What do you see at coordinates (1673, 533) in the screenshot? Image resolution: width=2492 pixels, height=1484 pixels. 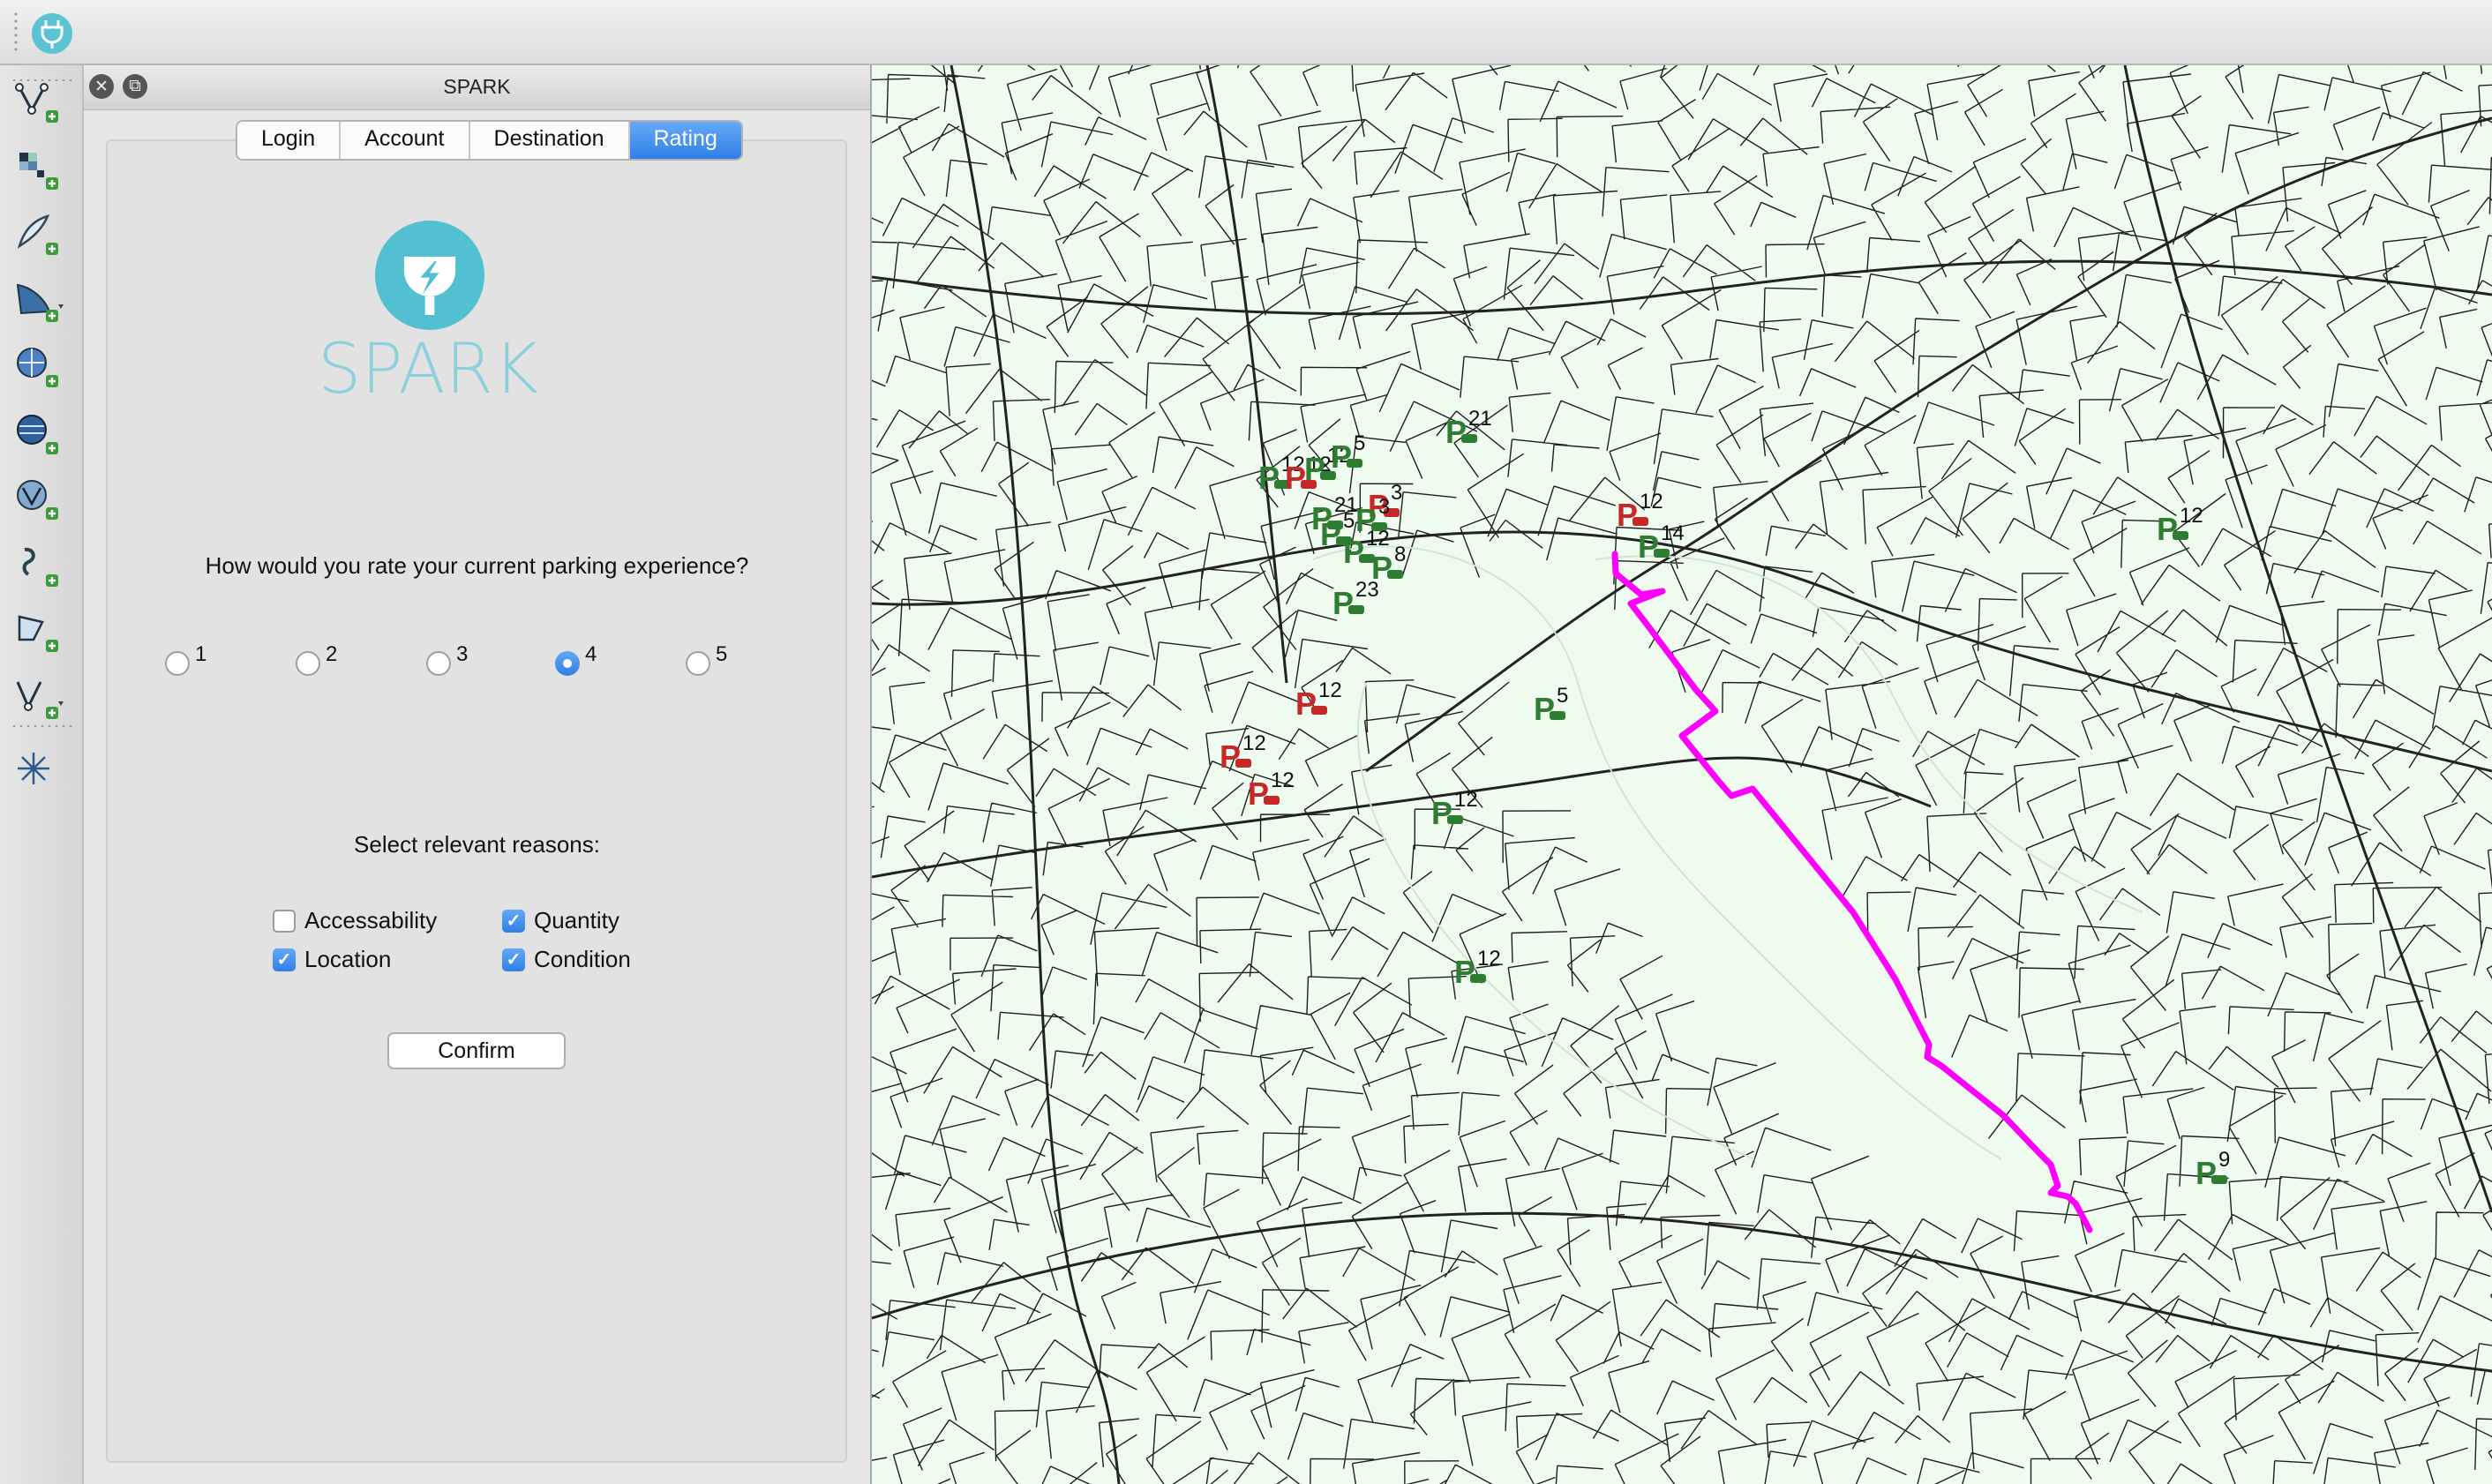 I see `parking-capacity-label: 14` at bounding box center [1673, 533].